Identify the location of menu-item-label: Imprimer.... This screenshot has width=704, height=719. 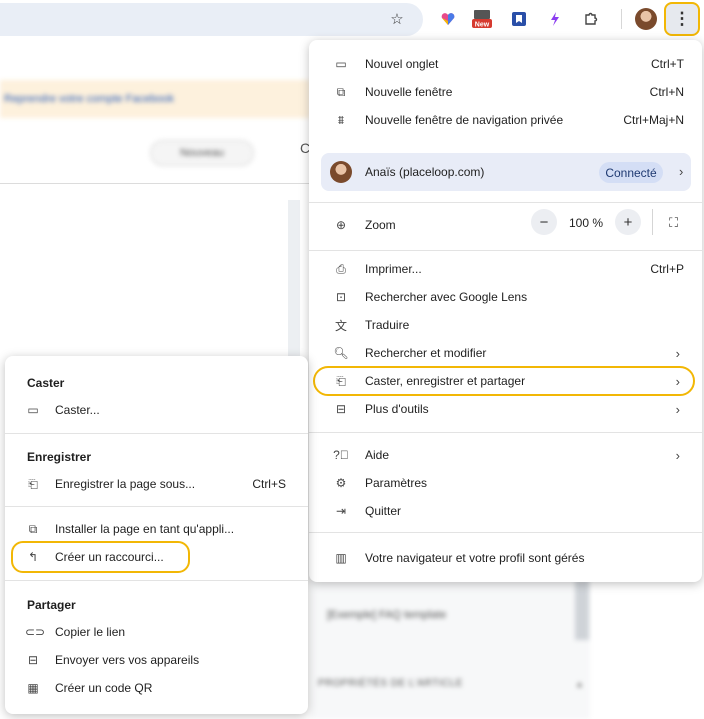
(393, 269).